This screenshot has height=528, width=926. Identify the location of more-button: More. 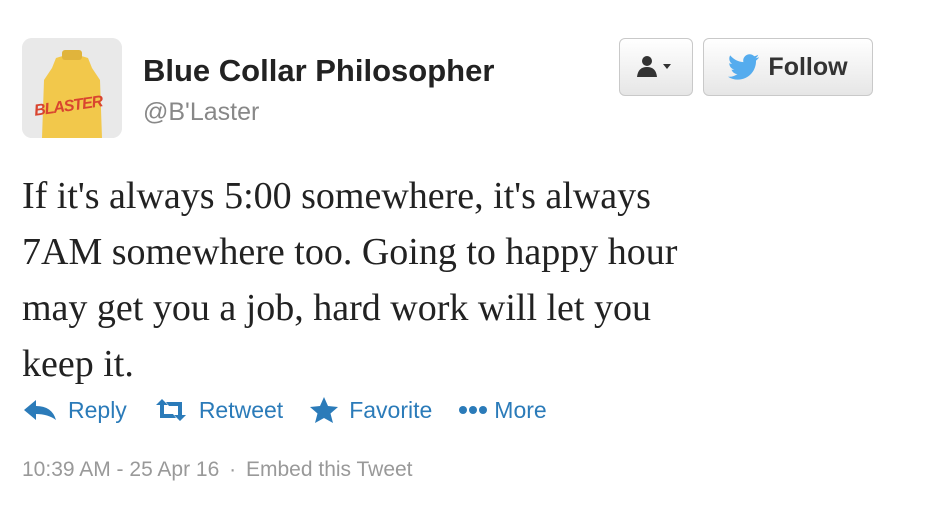
(502, 410).